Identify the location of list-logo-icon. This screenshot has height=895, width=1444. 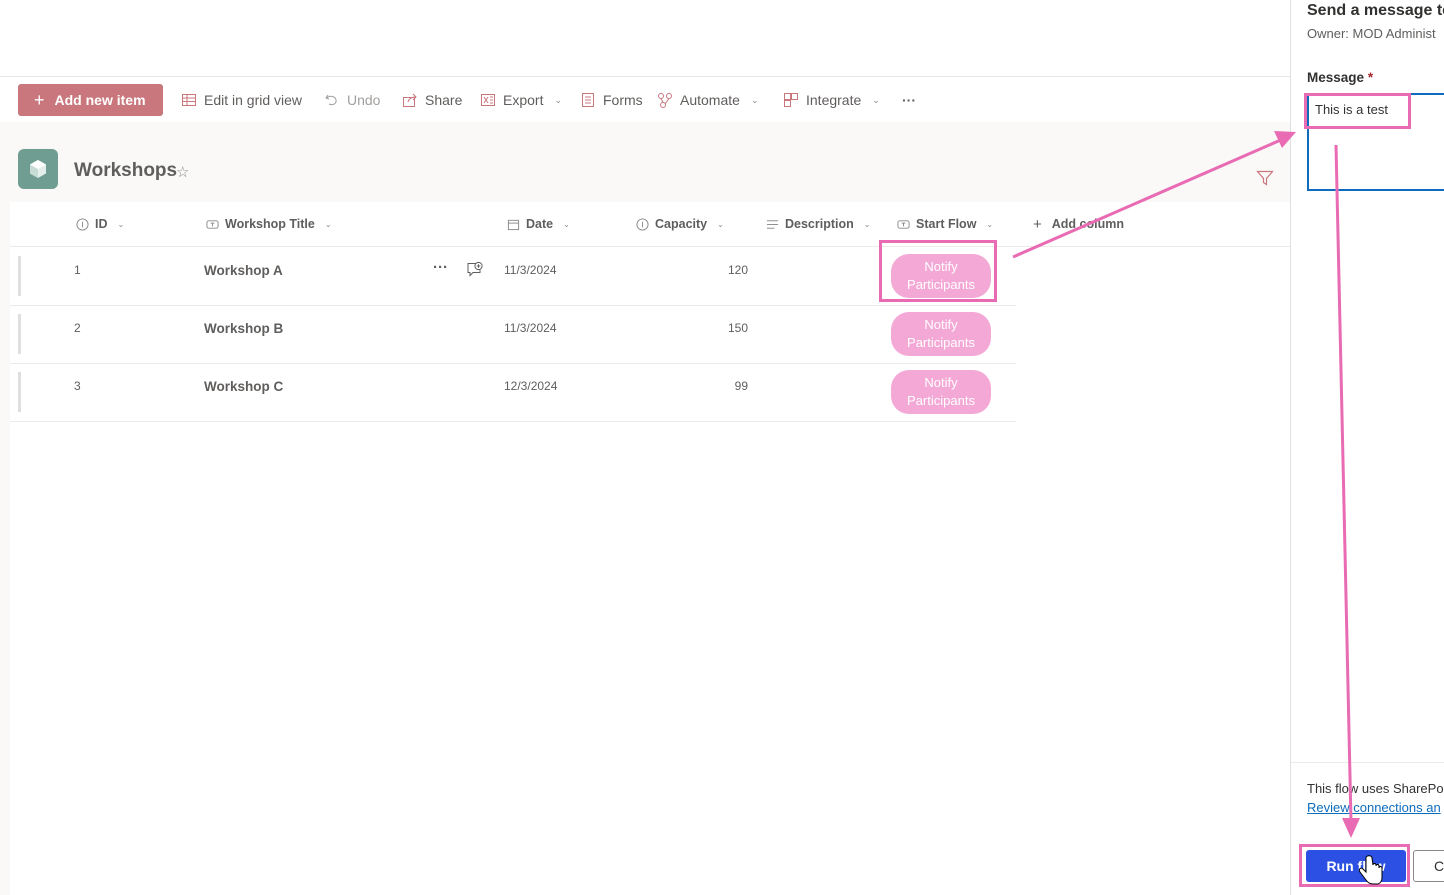
(38, 169).